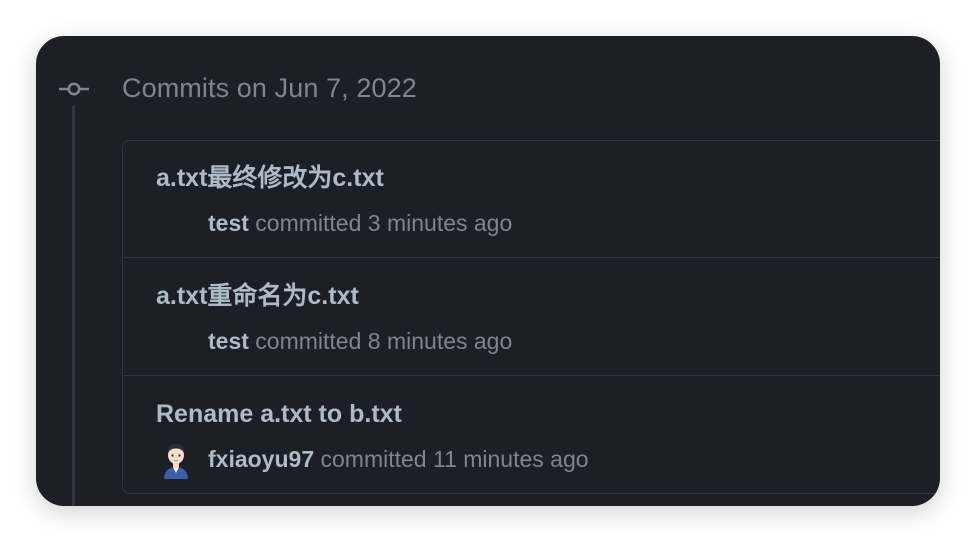  I want to click on timeline-line, so click(73, 306).